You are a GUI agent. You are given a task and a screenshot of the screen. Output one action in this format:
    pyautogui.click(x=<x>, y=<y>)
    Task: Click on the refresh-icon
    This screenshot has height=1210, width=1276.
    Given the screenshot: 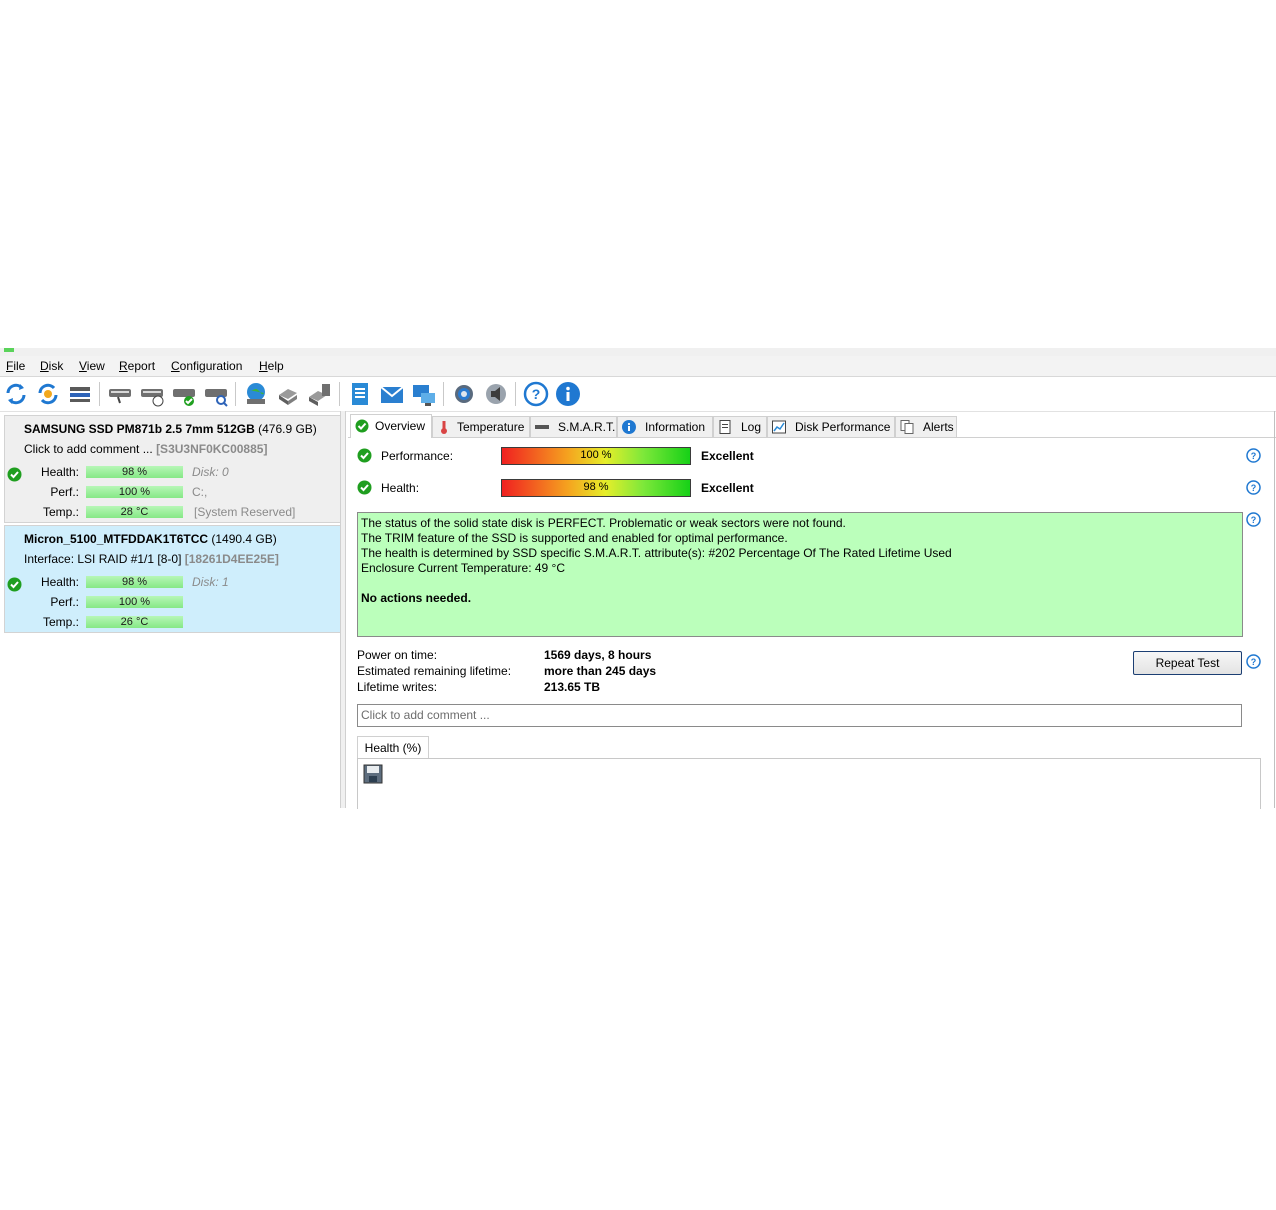 What is the action you would take?
    pyautogui.click(x=16, y=394)
    